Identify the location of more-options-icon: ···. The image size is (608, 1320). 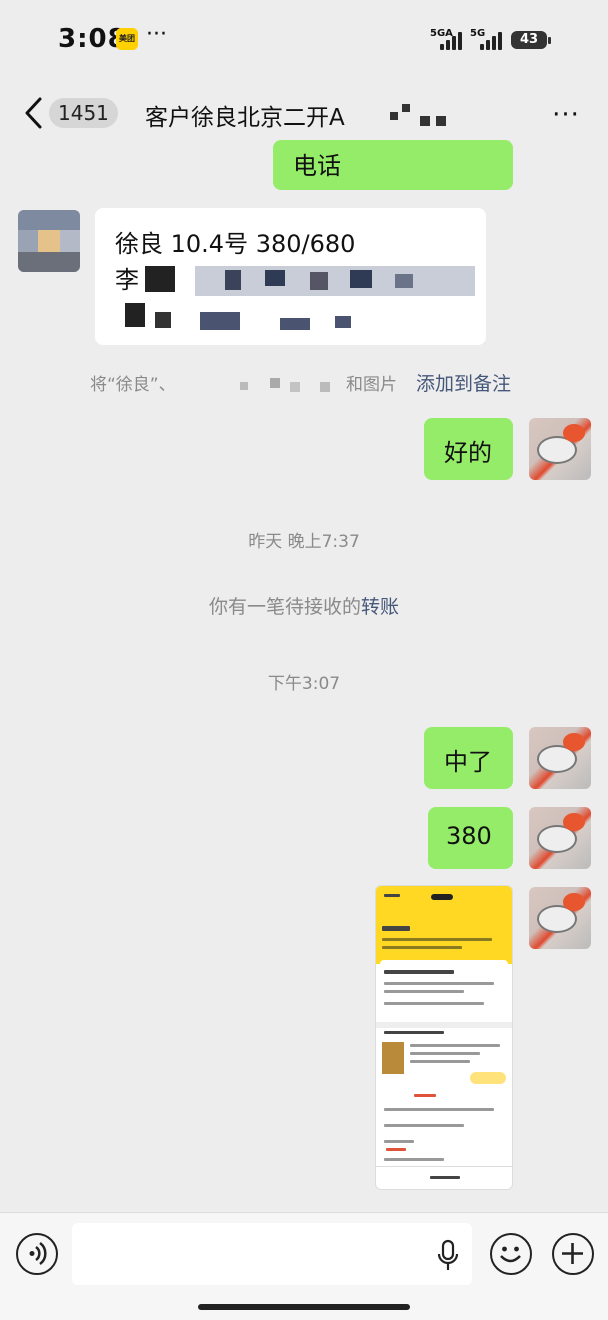
(566, 115).